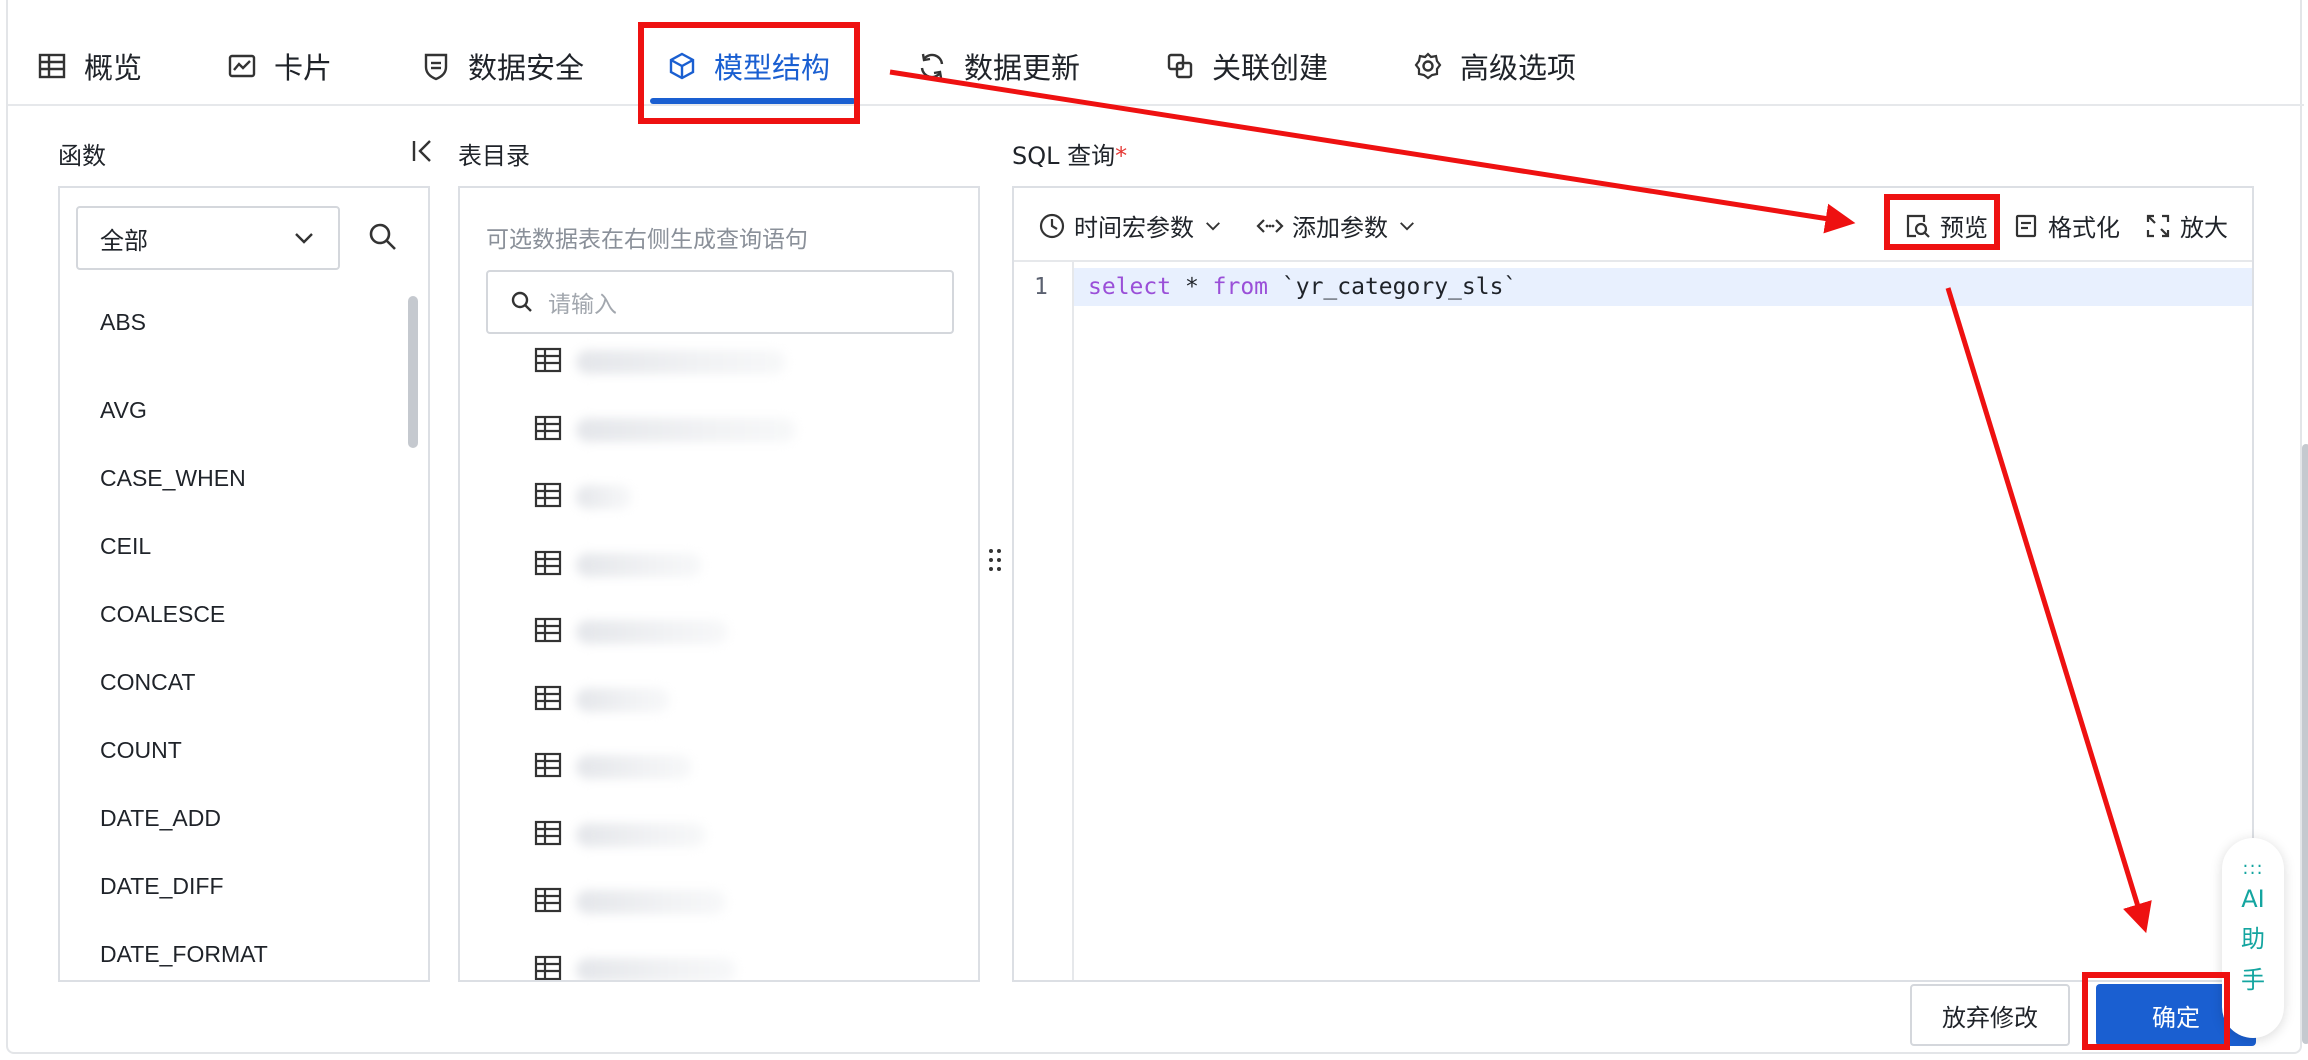 The width and height of the screenshot is (2308, 1060). I want to click on sql-toolbar: 时间宏参数 添加参数 预览 格式化 放大, so click(1633, 225).